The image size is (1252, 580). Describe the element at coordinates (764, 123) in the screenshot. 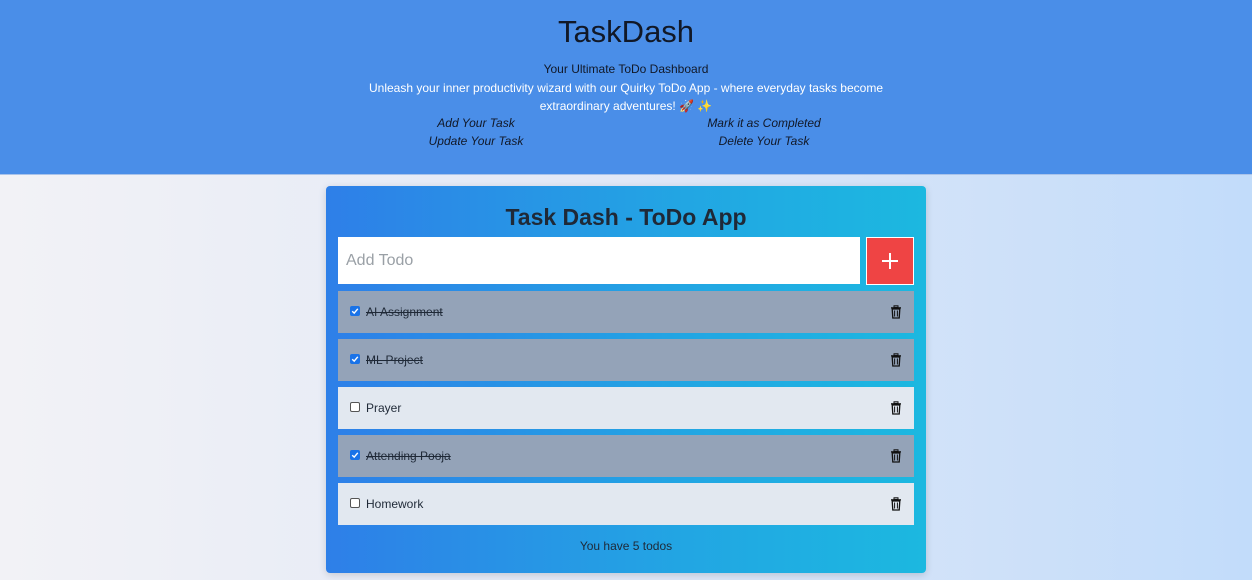

I see `feature-mark-completed: Mark it as Completed` at that location.